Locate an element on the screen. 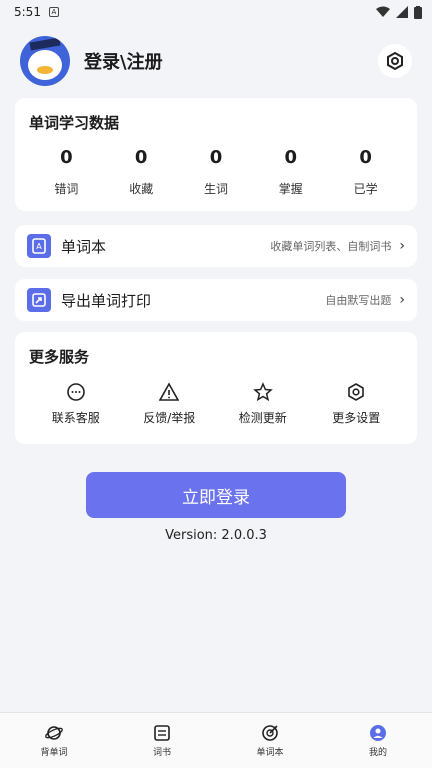  star-icon is located at coordinates (263, 392).